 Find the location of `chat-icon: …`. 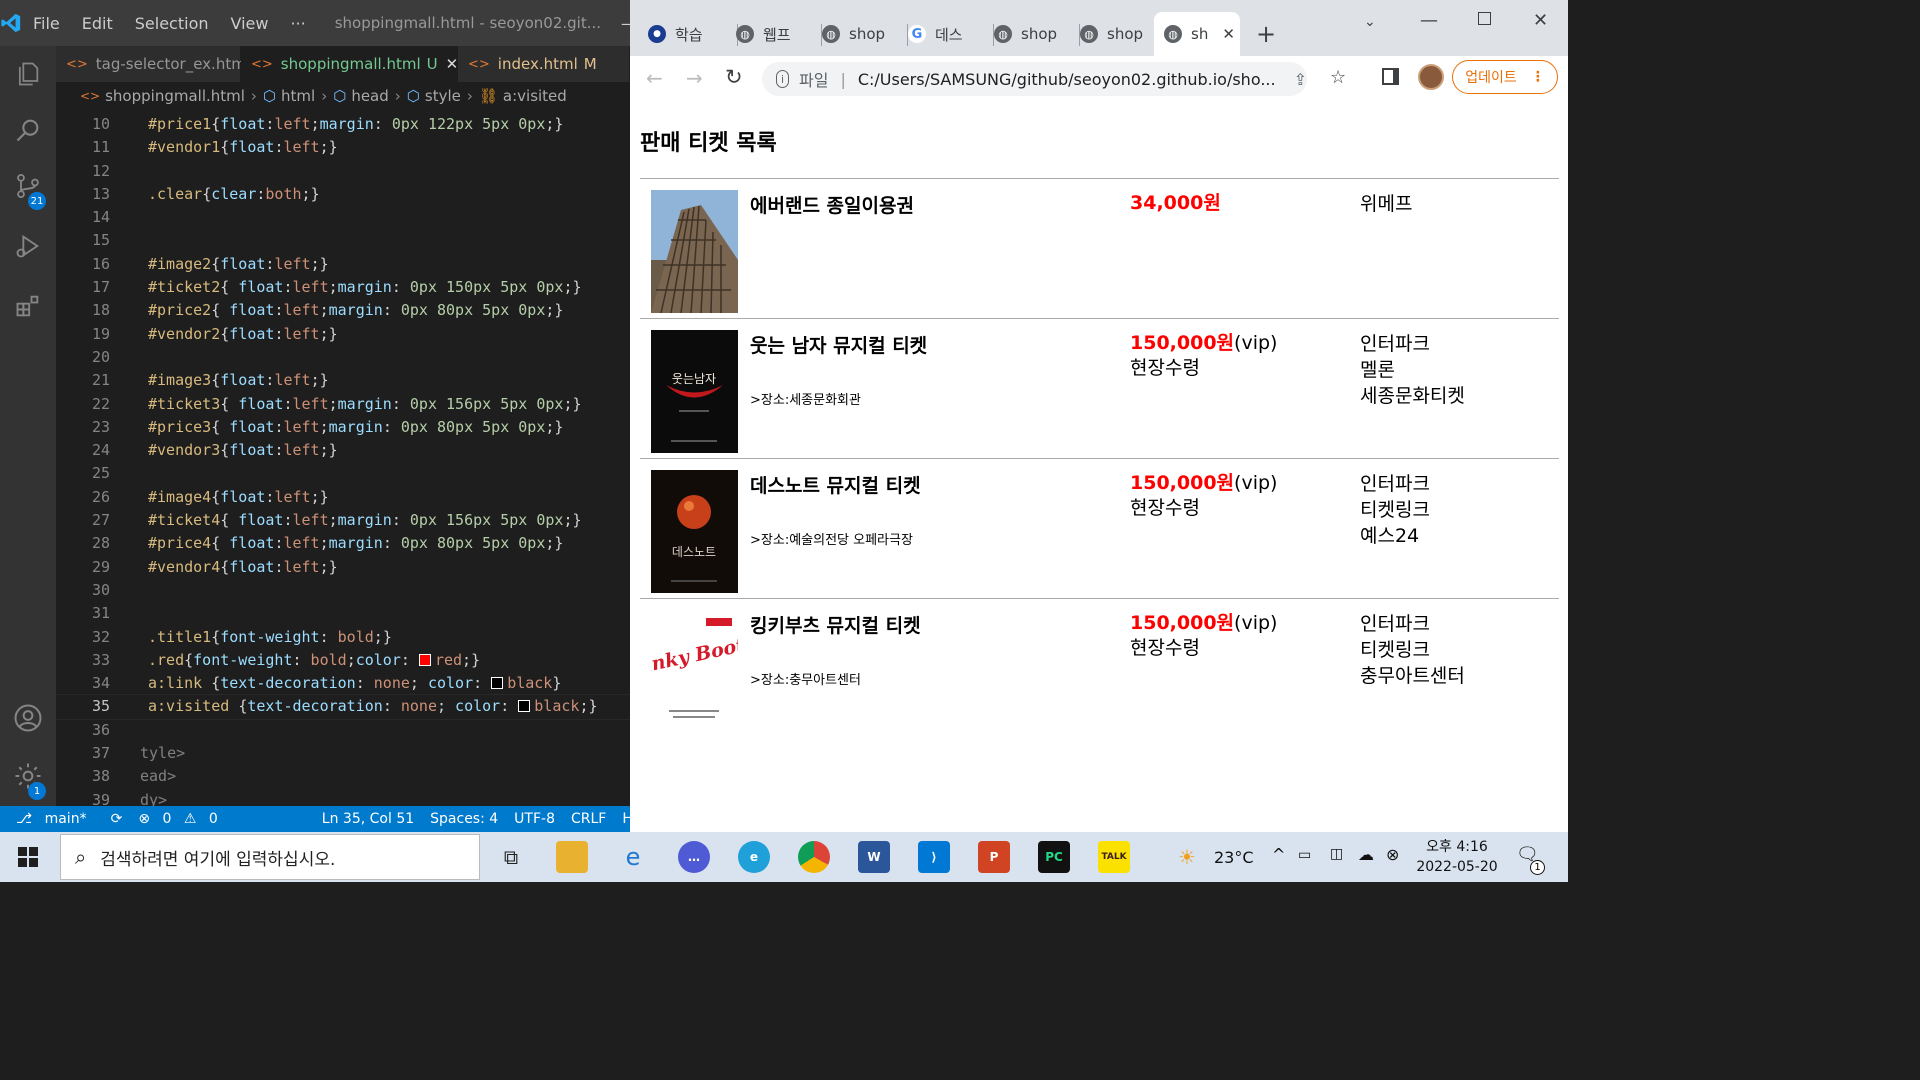

chat-icon: … is located at coordinates (694, 857).